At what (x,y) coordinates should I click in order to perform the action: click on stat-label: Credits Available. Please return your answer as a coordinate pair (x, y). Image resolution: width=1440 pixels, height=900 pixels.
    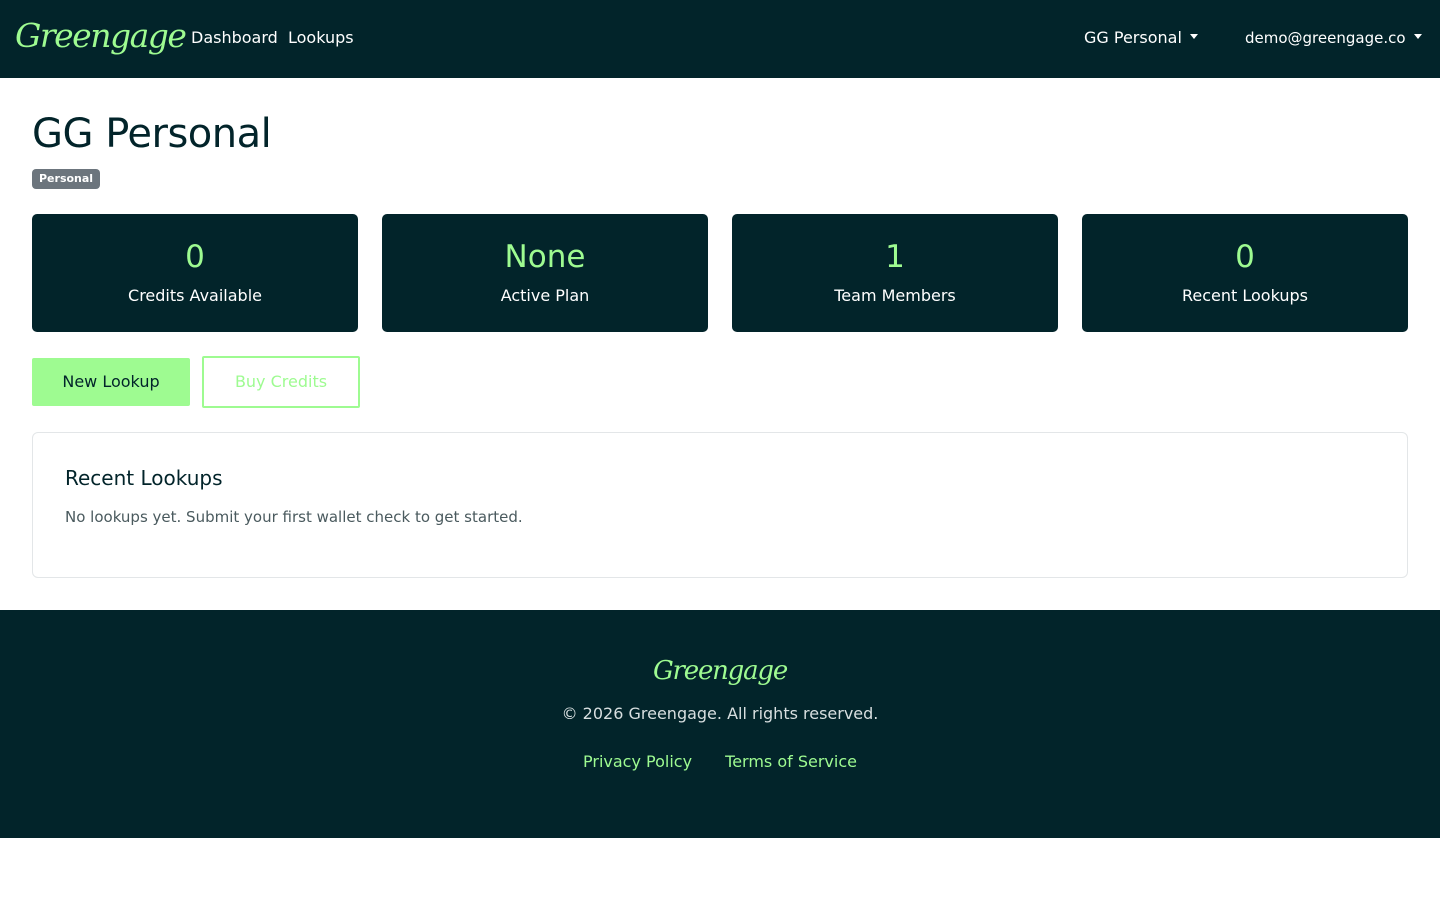
    Looking at the image, I should click on (195, 295).